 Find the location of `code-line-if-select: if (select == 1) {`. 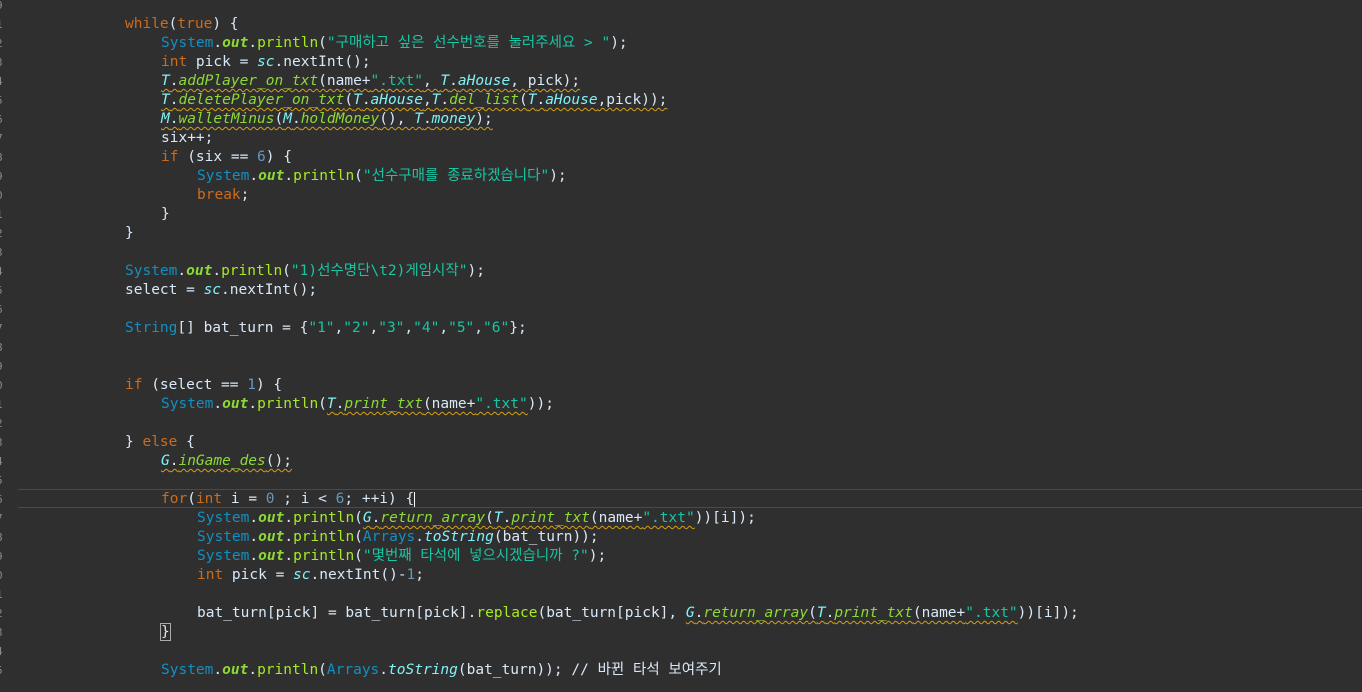

code-line-if-select: if (select == 1) { is located at coordinates (203, 385).